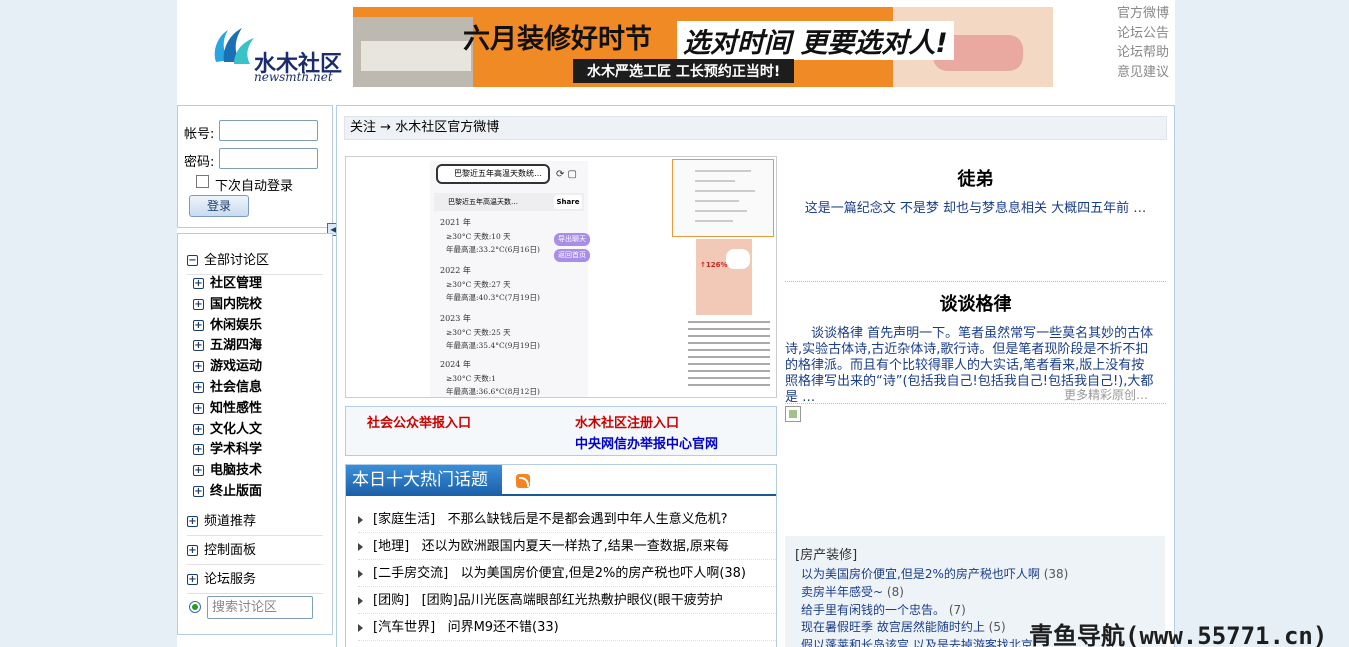  I want to click on link-help: 论坛帮助, so click(1143, 53).